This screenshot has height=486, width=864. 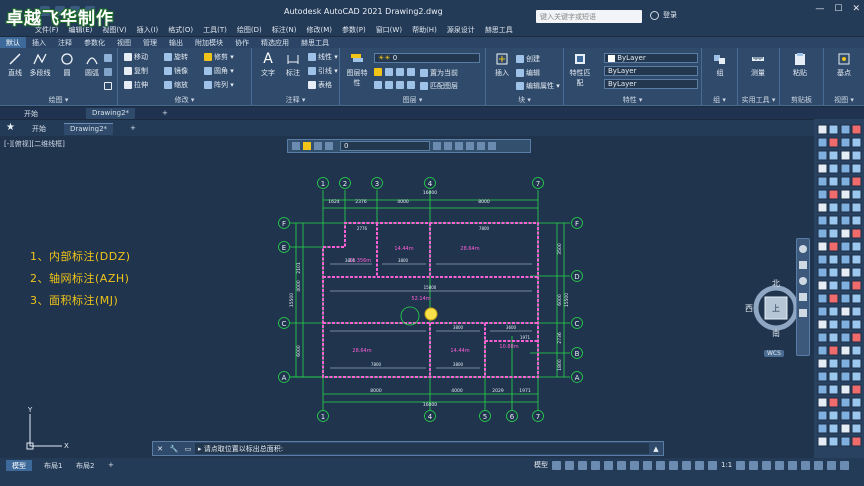 I want to click on menu-tools: 工具(T), so click(x=215, y=30).